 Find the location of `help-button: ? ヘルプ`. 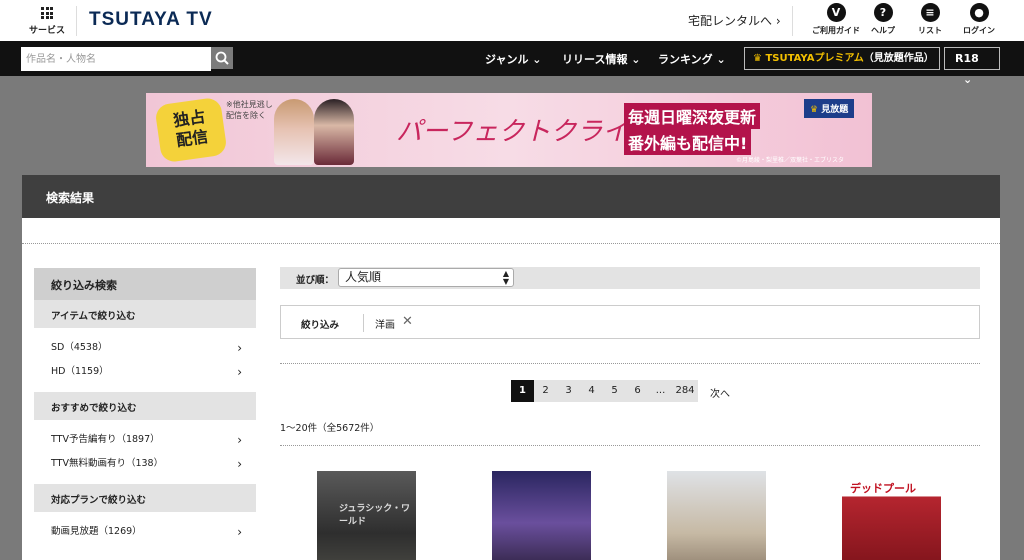

help-button: ? ヘルプ is located at coordinates (883, 19).